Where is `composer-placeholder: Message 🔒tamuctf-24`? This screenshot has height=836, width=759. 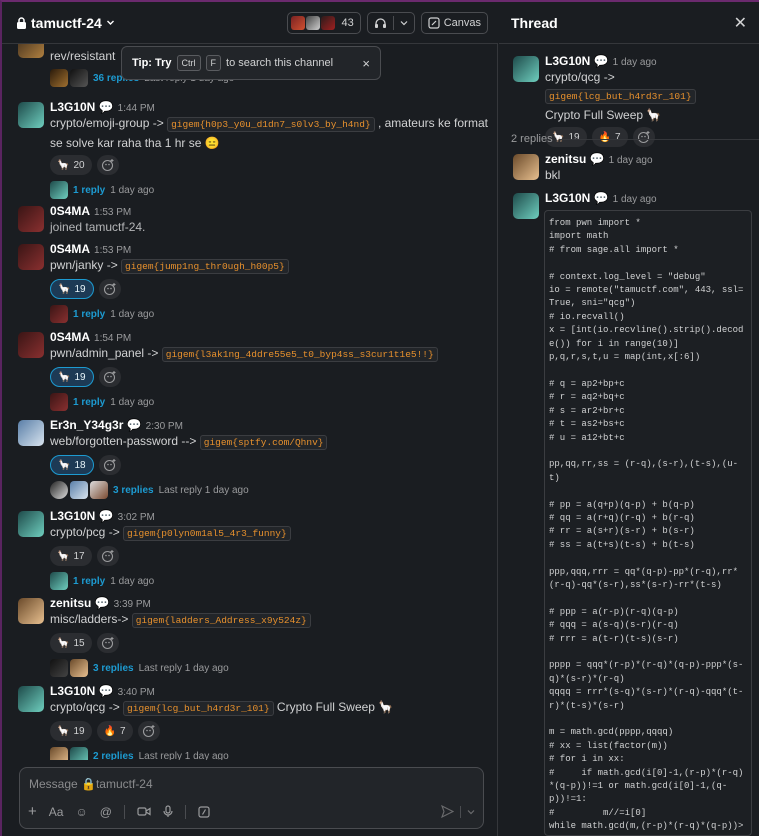
composer-placeholder: Message 🔒tamuctf-24 is located at coordinates (91, 784).